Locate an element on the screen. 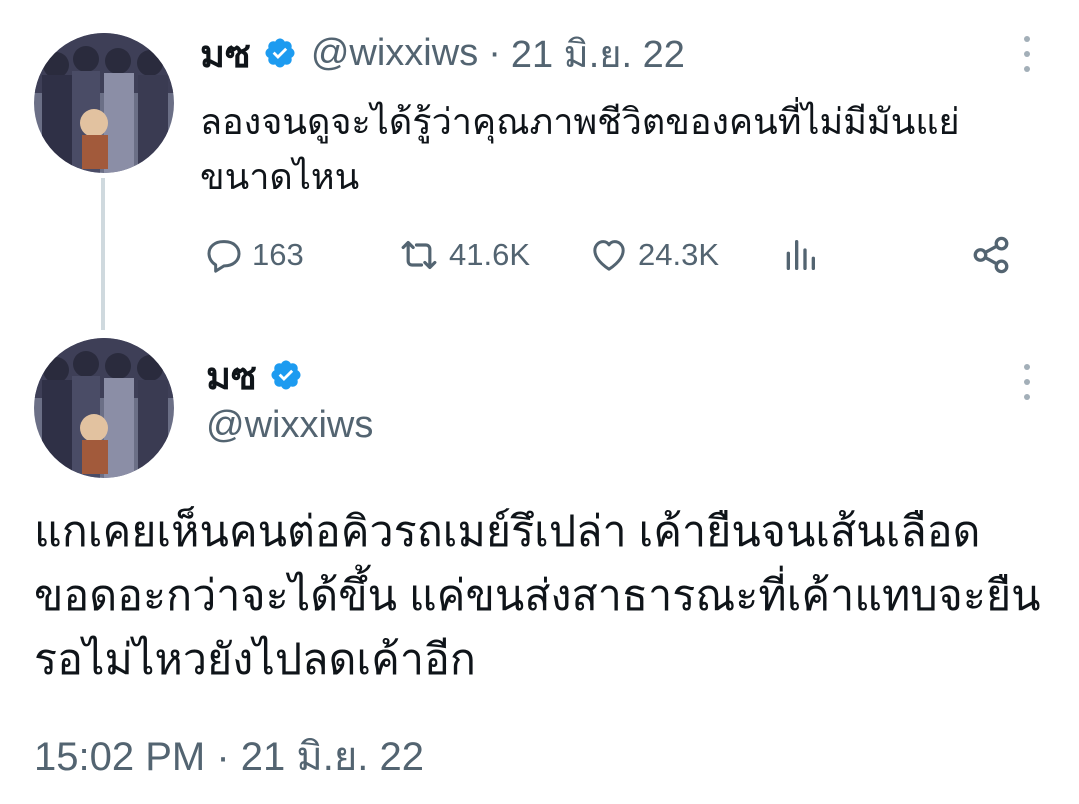 The height and width of the screenshot is (804, 1079). retweet-button: 41.6K is located at coordinates (463, 255).